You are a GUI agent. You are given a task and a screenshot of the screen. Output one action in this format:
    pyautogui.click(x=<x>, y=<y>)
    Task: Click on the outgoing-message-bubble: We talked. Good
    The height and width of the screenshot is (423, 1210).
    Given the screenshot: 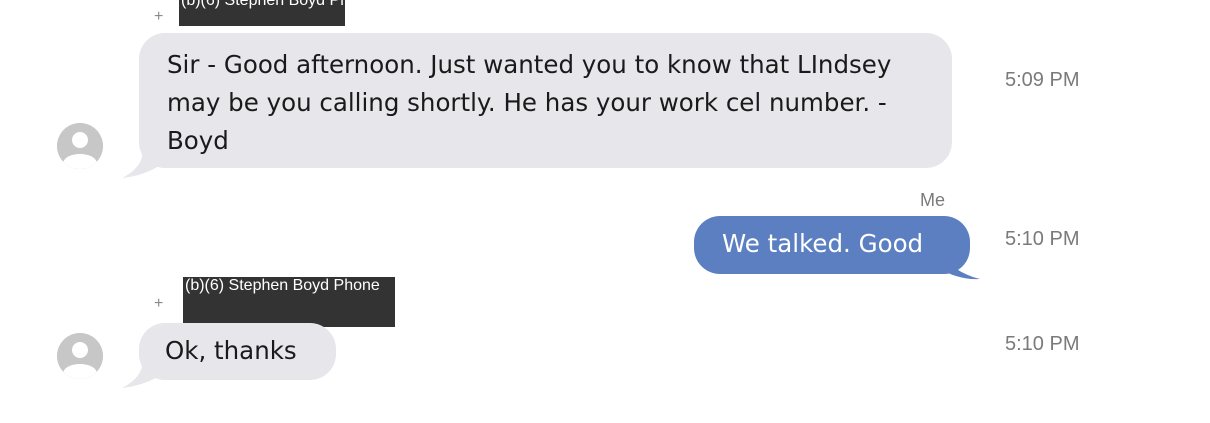 What is the action you would take?
    pyautogui.click(x=832, y=245)
    